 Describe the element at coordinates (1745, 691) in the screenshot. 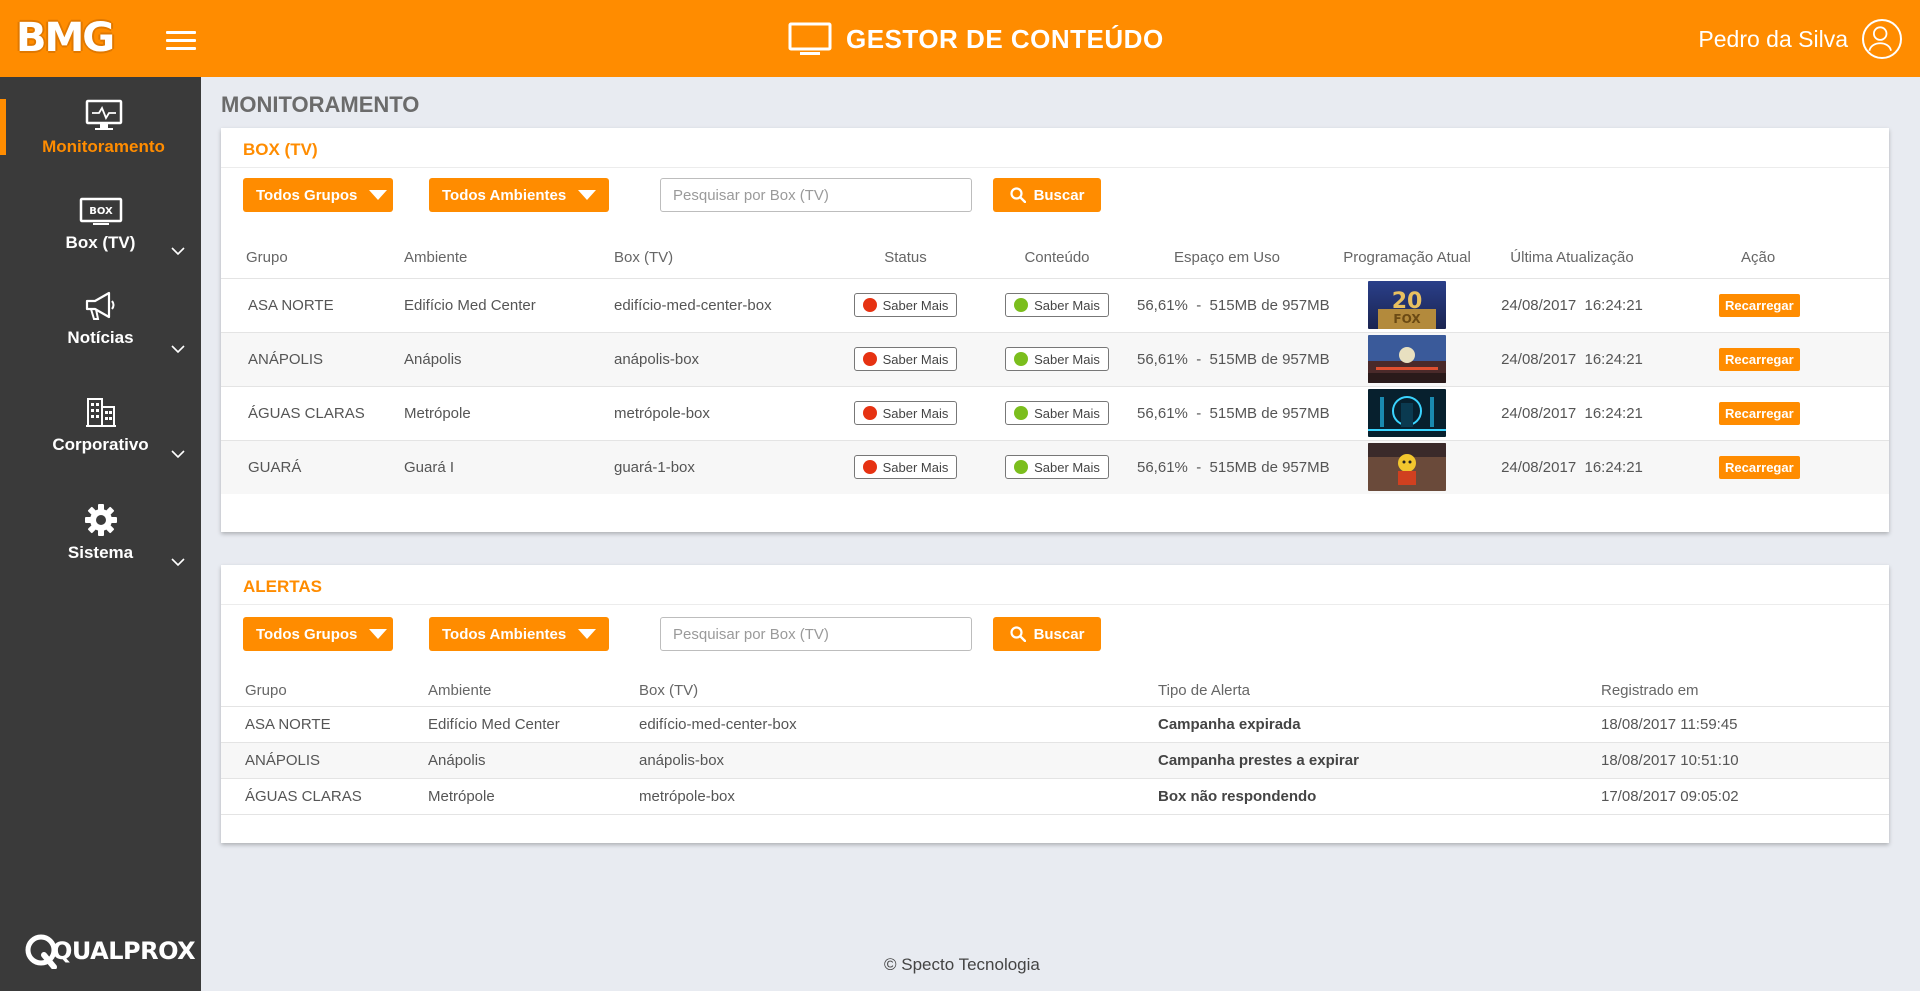

I see `column-header: Registrado em` at that location.